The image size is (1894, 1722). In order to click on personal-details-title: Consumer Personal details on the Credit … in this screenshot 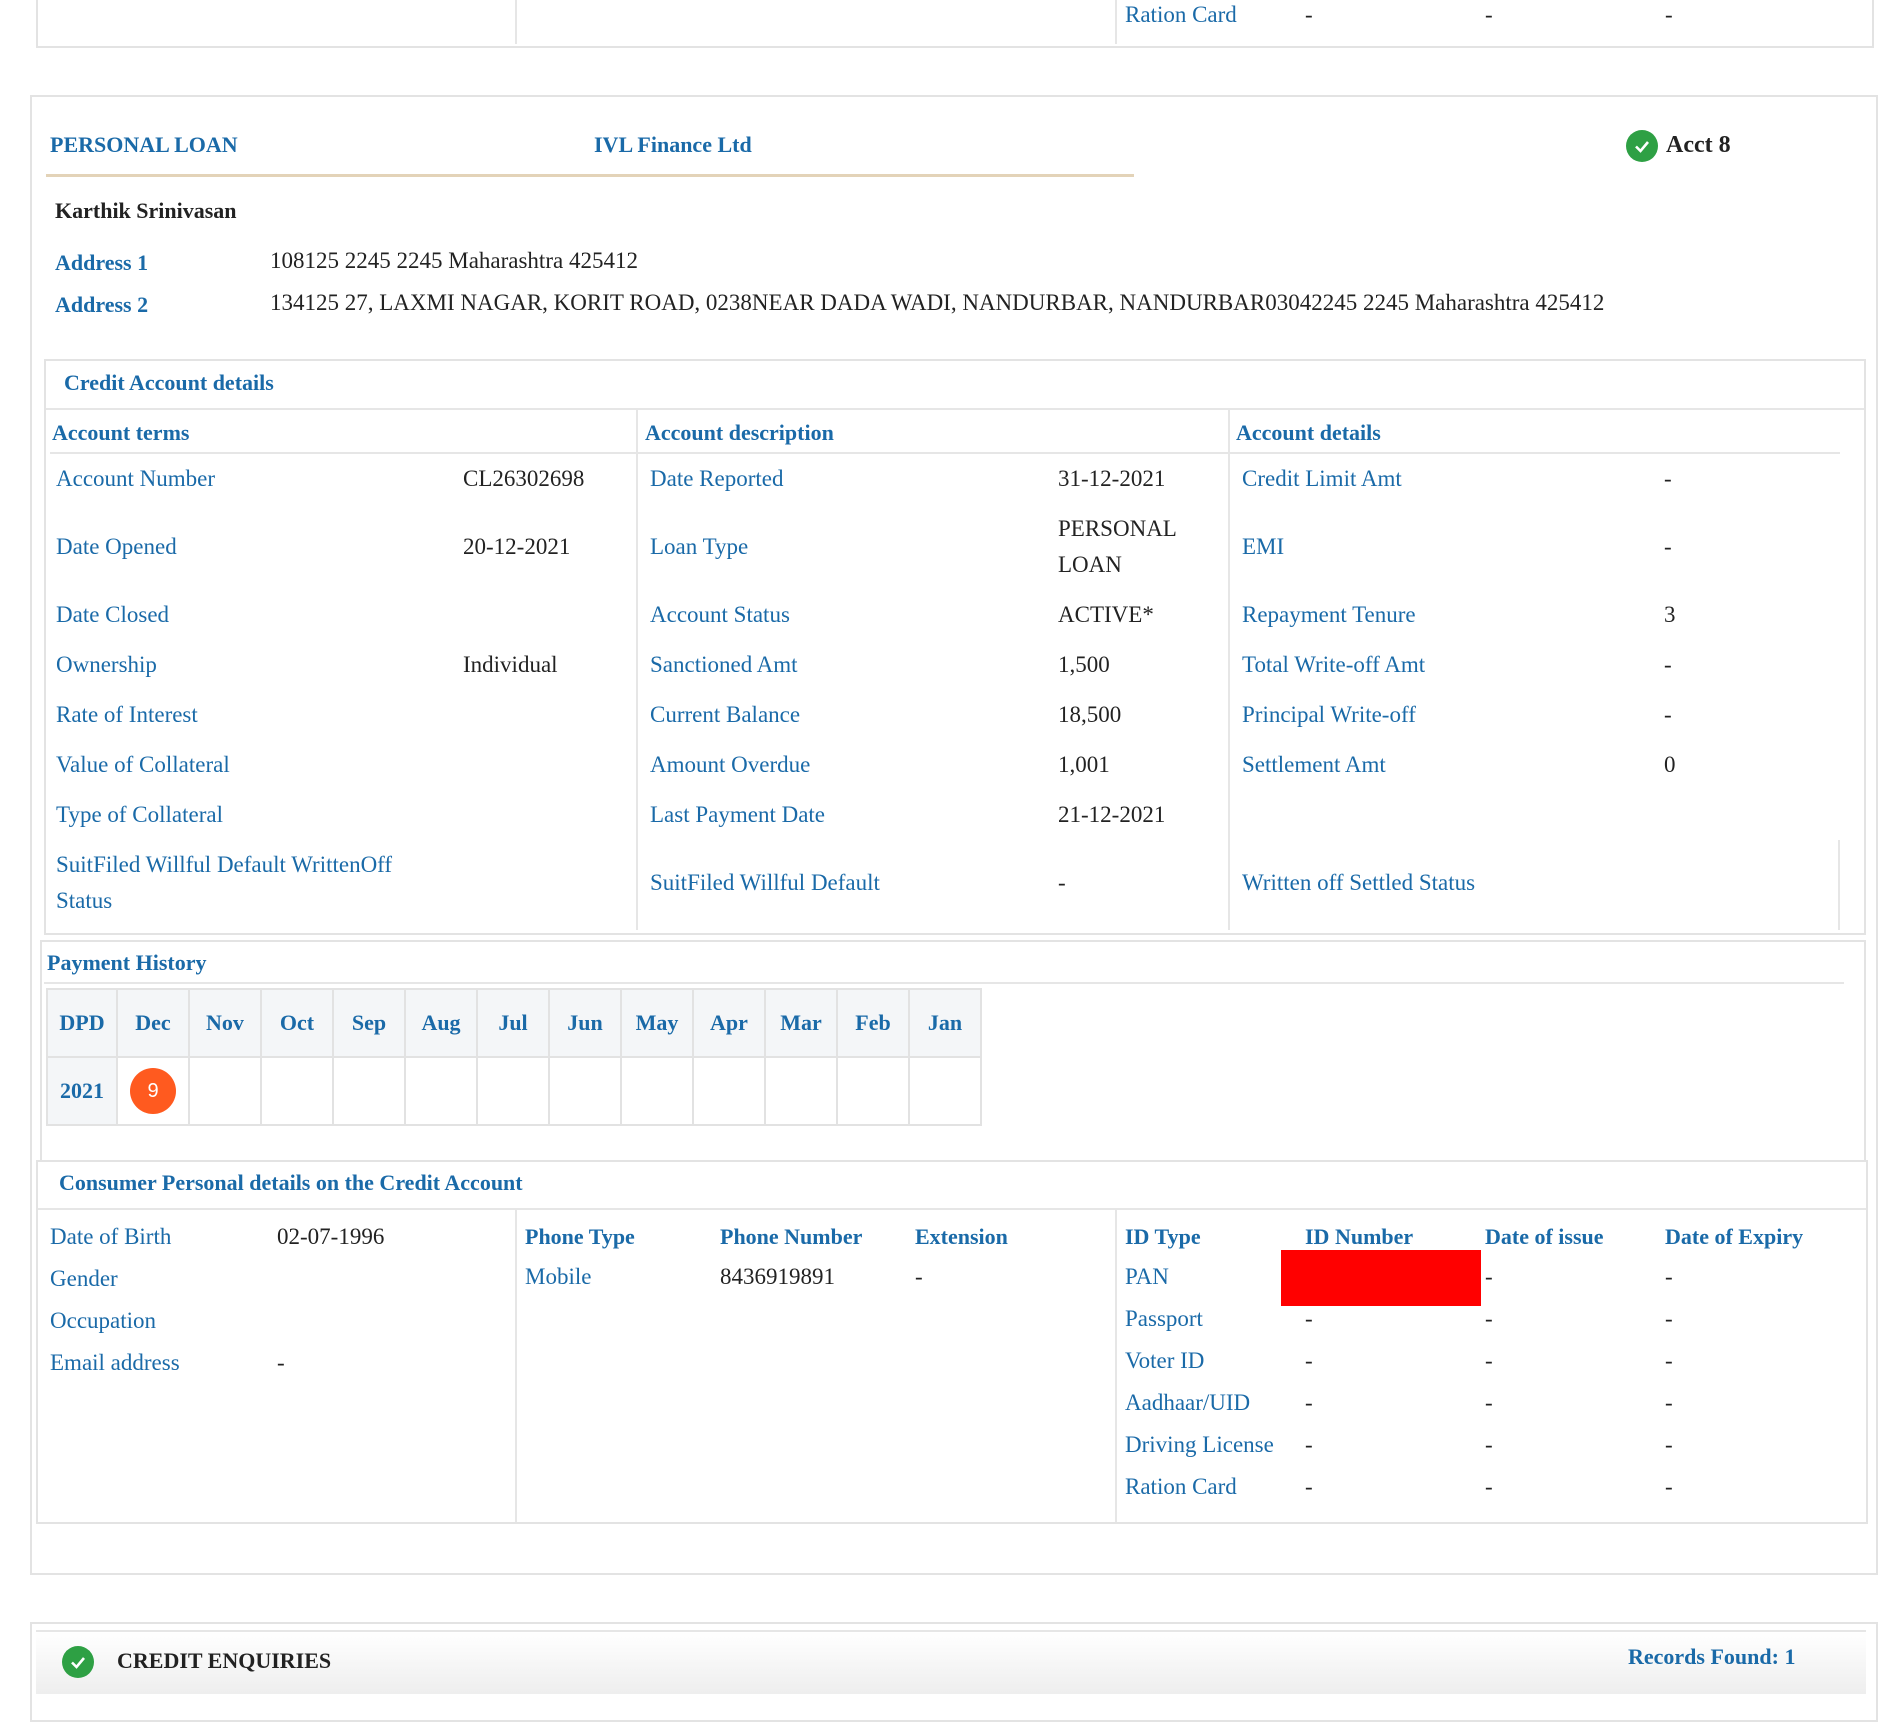, I will do `click(291, 1182)`.